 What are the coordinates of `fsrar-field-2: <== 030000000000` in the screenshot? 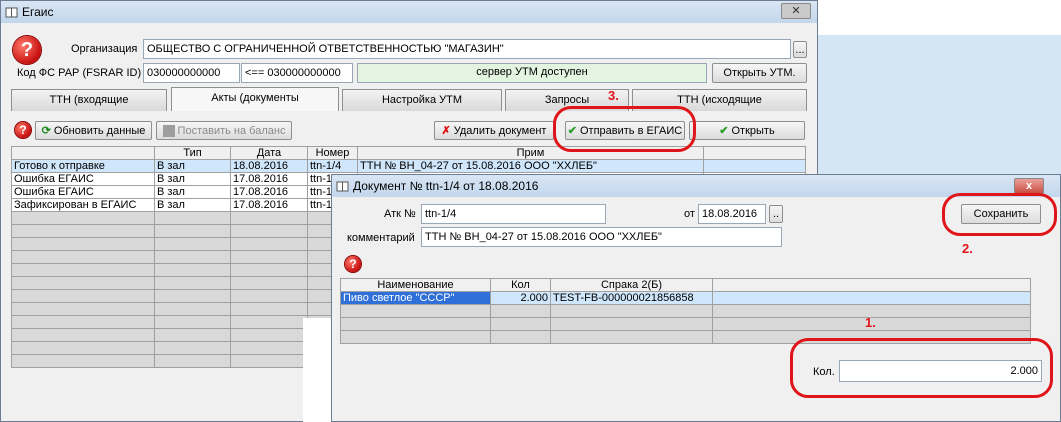 It's located at (297, 73).